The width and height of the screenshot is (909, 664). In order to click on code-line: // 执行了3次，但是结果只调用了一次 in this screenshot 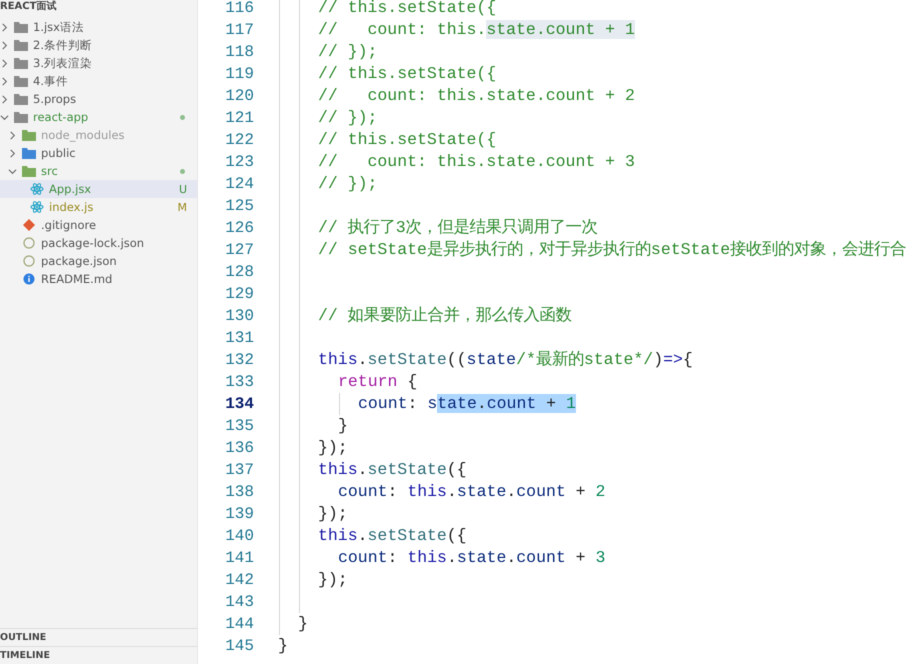, I will do `click(458, 227)`.